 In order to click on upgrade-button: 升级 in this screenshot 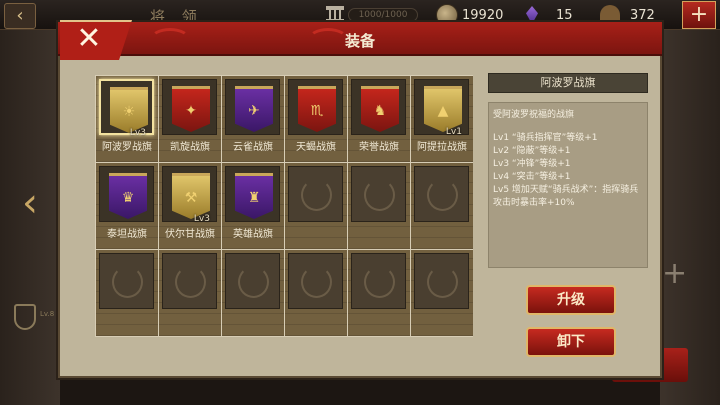, I will do `click(571, 300)`.